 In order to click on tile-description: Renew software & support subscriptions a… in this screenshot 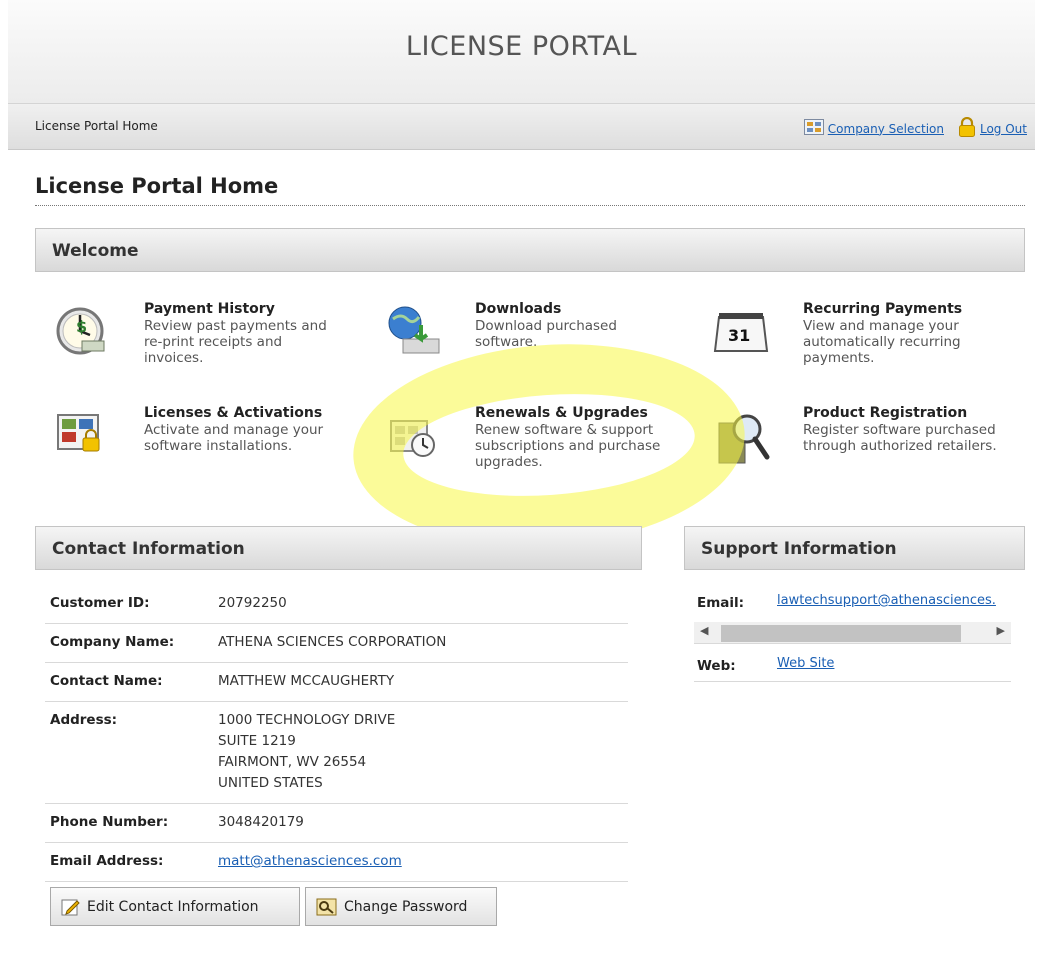, I will do `click(568, 446)`.